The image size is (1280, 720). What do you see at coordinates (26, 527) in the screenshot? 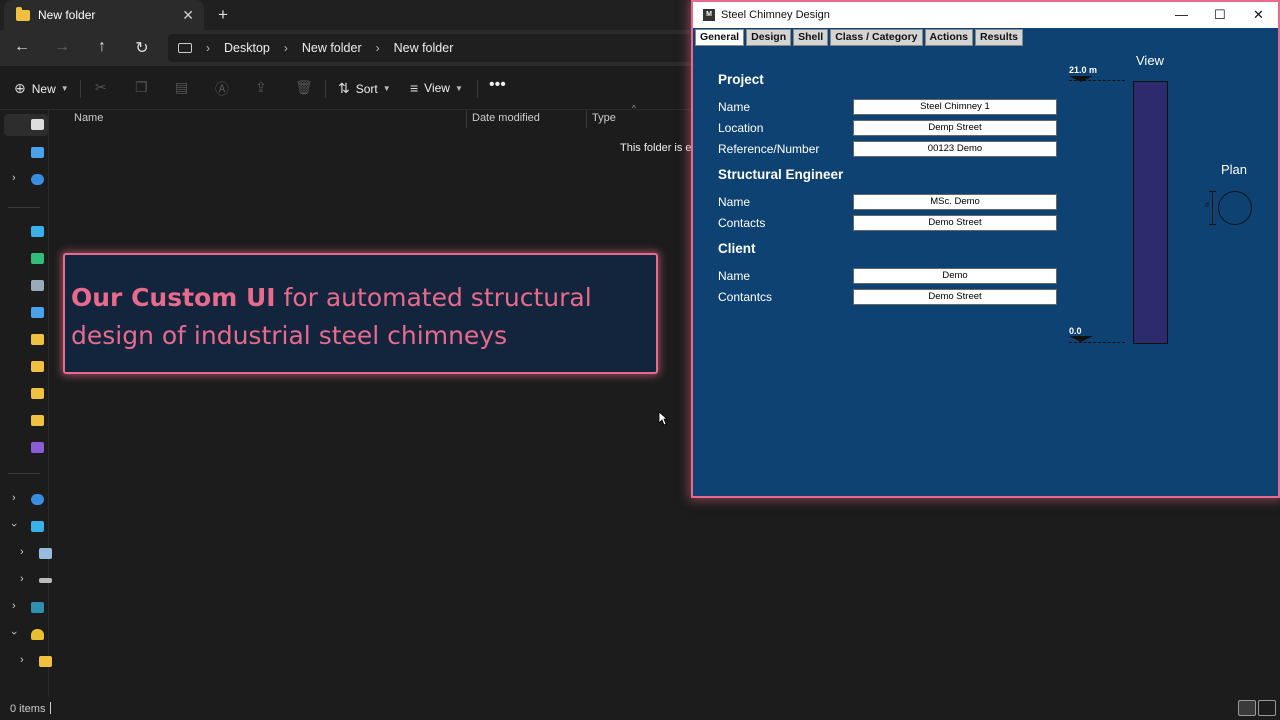
I see `sidebar-item-this-pc: ›` at bounding box center [26, 527].